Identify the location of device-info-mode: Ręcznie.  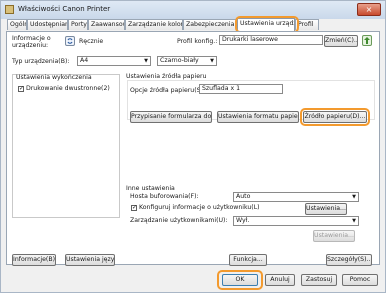
(91, 41).